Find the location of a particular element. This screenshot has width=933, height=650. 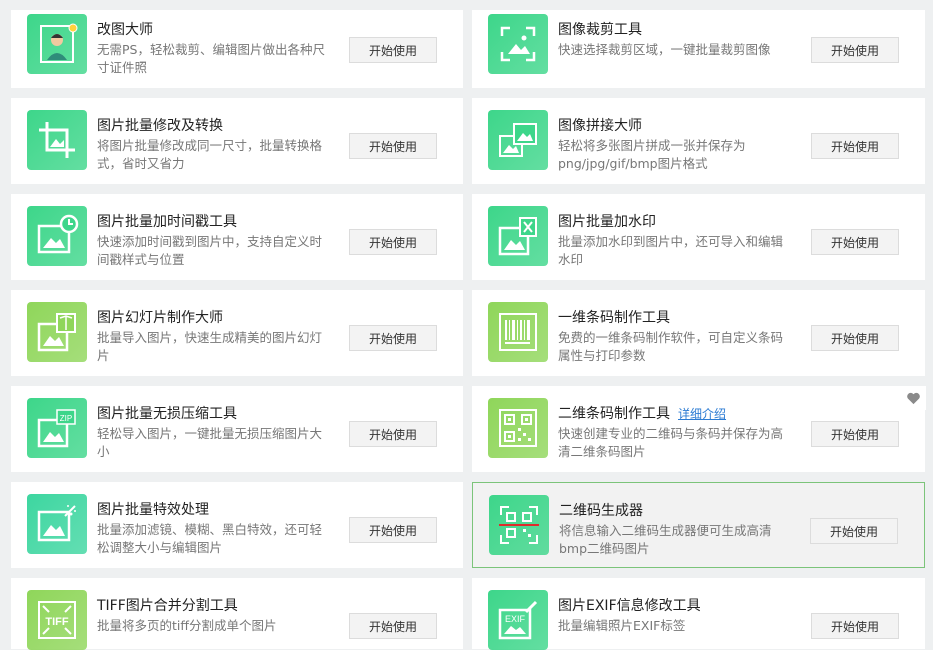

svg-text: TIFF is located at coordinates (56, 622).